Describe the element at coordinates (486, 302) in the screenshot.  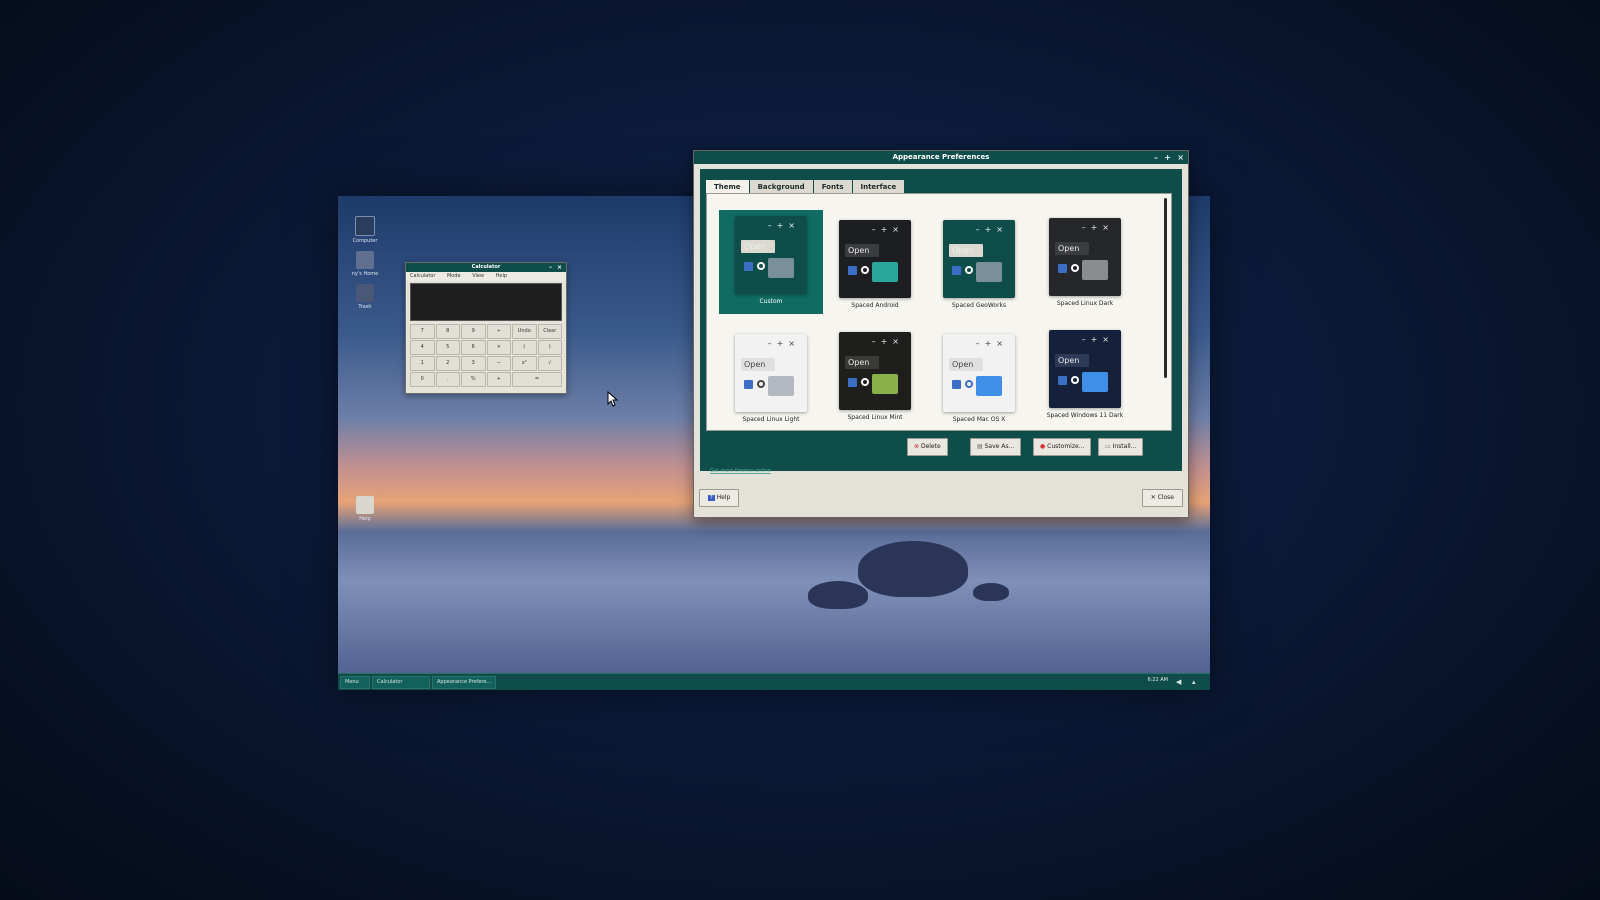
I see `calculator-display` at that location.